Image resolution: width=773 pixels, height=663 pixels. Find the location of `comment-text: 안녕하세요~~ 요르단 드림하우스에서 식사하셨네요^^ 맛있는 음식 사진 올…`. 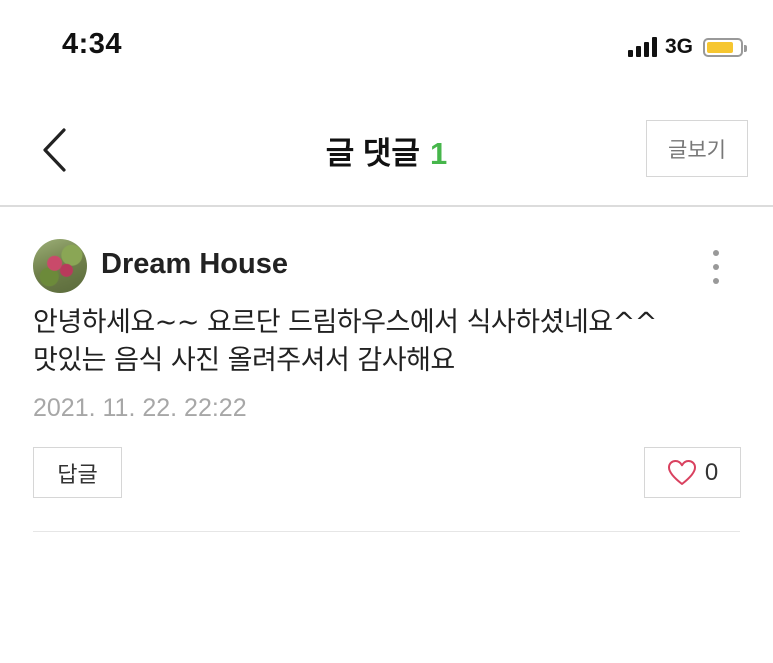

comment-text: 안녕하세요~~ 요르단 드림하우스에서 식사하셨네요^^ 맛있는 음식 사진 올… is located at coordinates (383, 342).